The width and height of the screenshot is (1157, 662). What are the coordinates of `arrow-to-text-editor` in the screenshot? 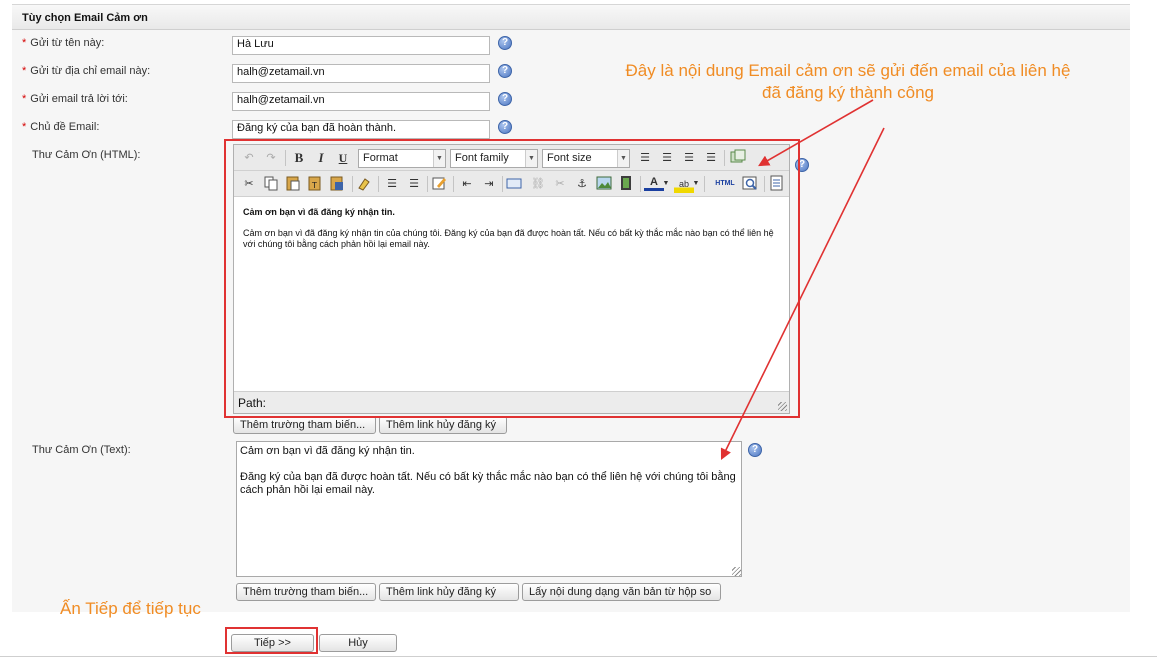 It's located at (802, 294).